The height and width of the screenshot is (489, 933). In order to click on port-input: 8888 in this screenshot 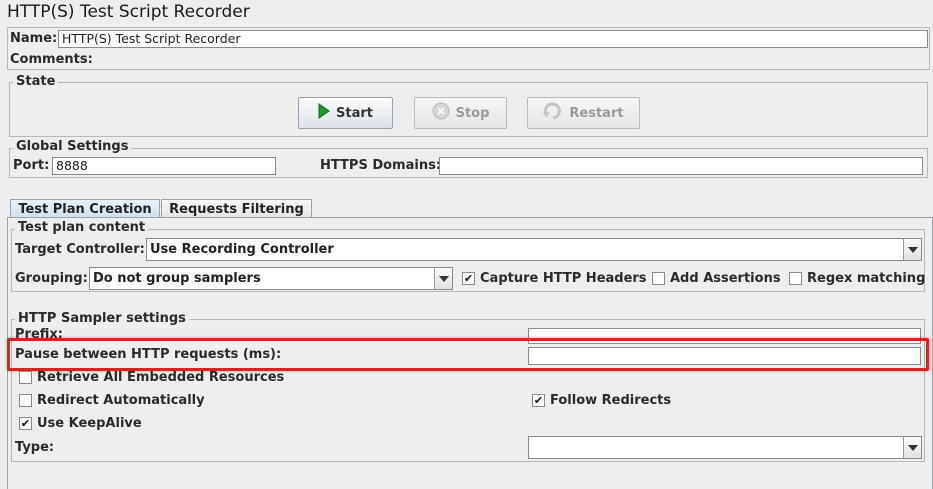, I will do `click(164, 166)`.